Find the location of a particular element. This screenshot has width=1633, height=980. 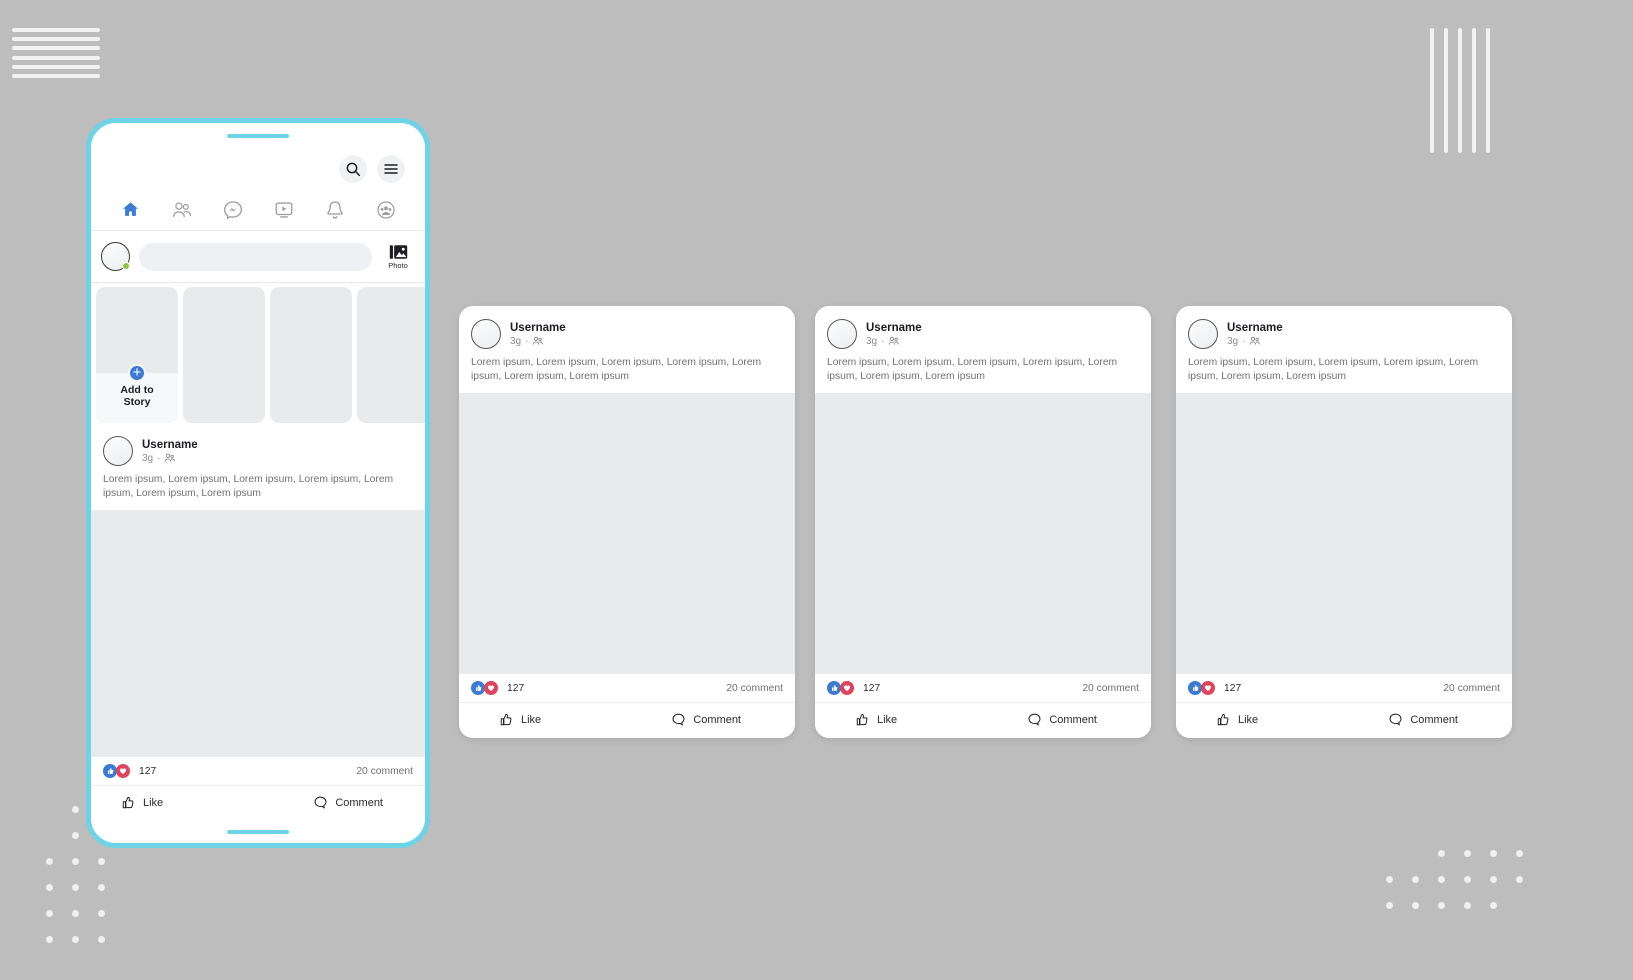

stories-tray: + Add to Story is located at coordinates (258, 354).